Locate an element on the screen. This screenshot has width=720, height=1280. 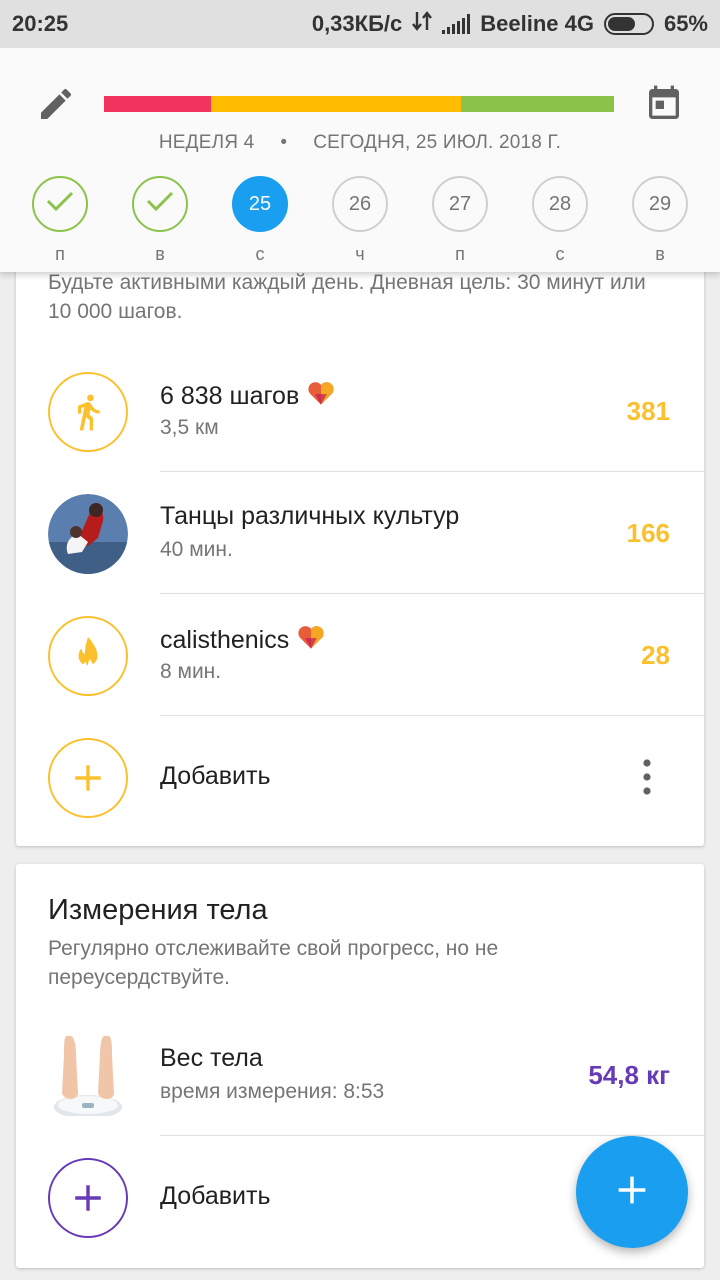
pencil-icon is located at coordinates (56, 104).